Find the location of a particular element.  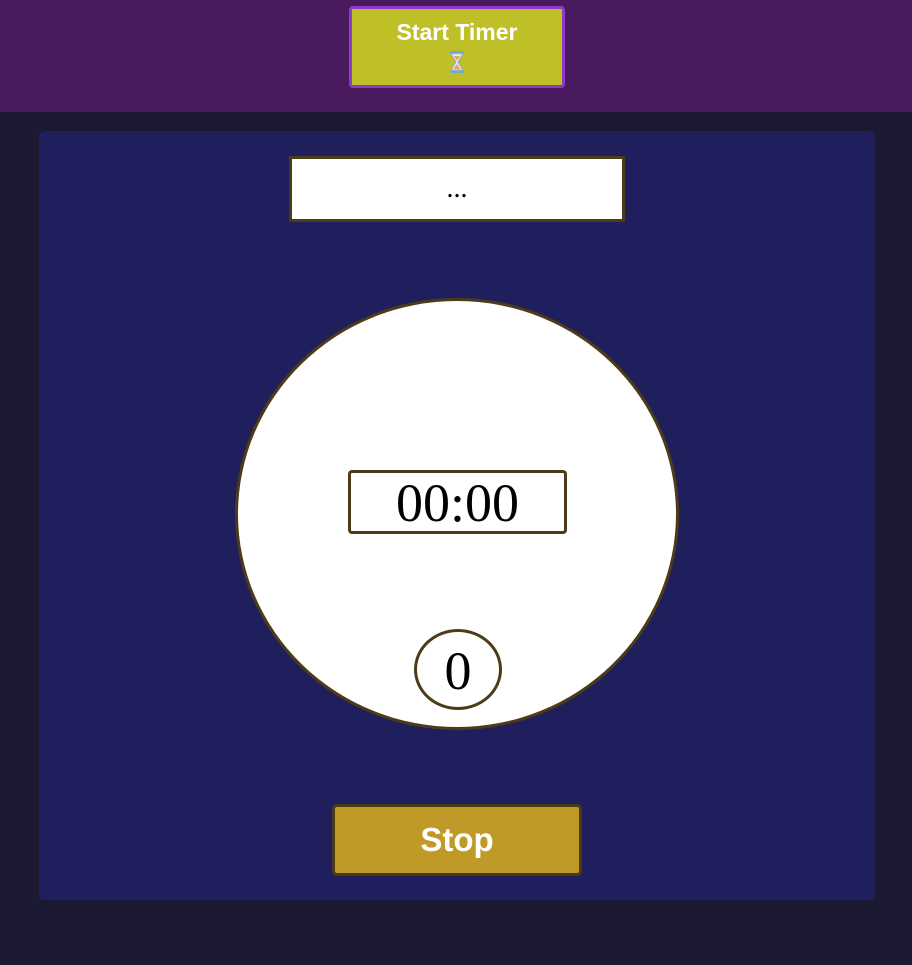

hourglass-icon is located at coordinates (457, 62).